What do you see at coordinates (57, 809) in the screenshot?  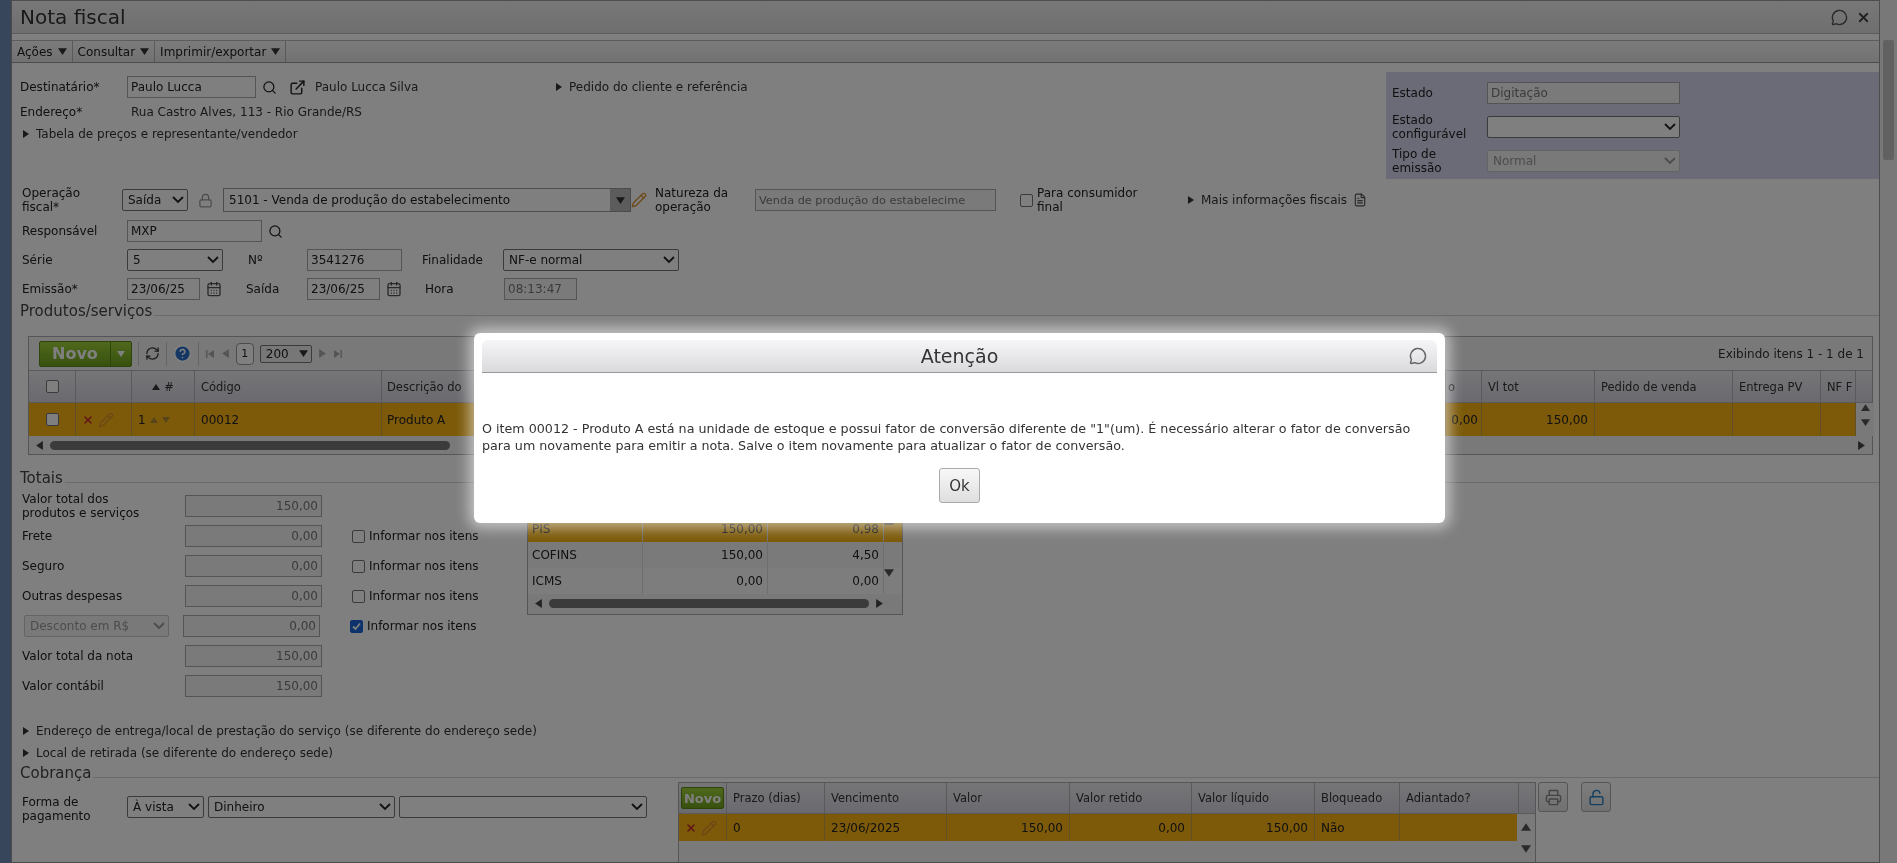 I see `field-label: Forma de pagamento` at bounding box center [57, 809].